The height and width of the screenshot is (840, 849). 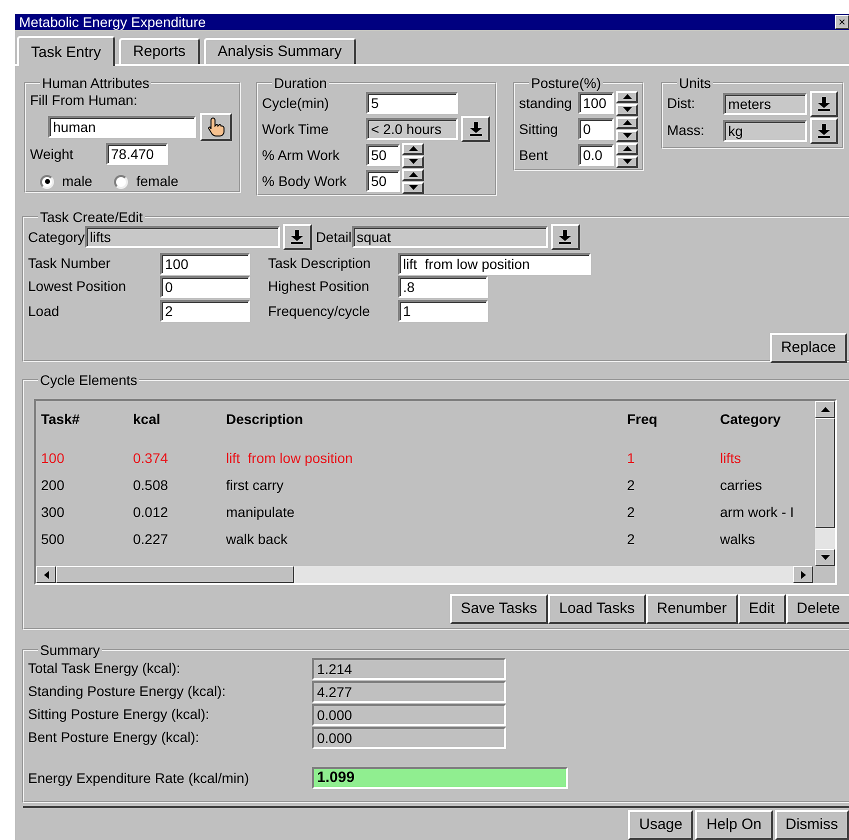 What do you see at coordinates (151, 512) in the screenshot?
I see `list-cell-text: 0.012` at bounding box center [151, 512].